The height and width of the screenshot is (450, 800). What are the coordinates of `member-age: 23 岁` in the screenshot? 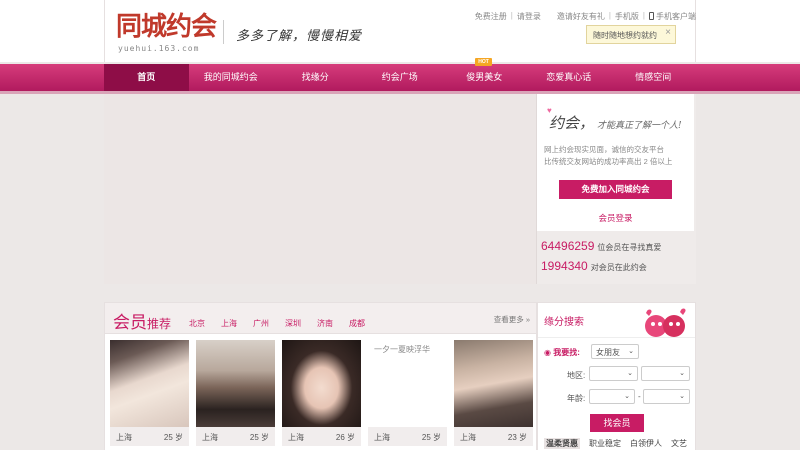 It's located at (517, 437).